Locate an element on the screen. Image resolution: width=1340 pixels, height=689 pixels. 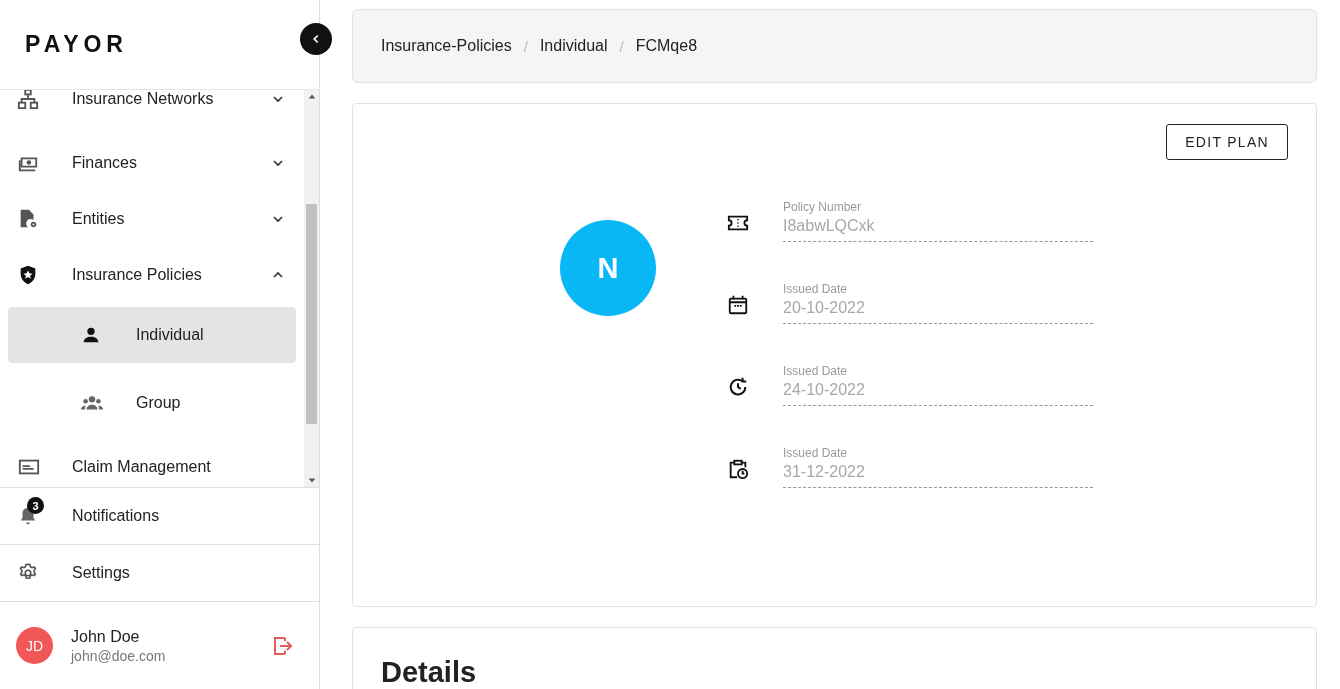
sidebar-footer-item: 3 Notifications is located at coordinates (159, 516).